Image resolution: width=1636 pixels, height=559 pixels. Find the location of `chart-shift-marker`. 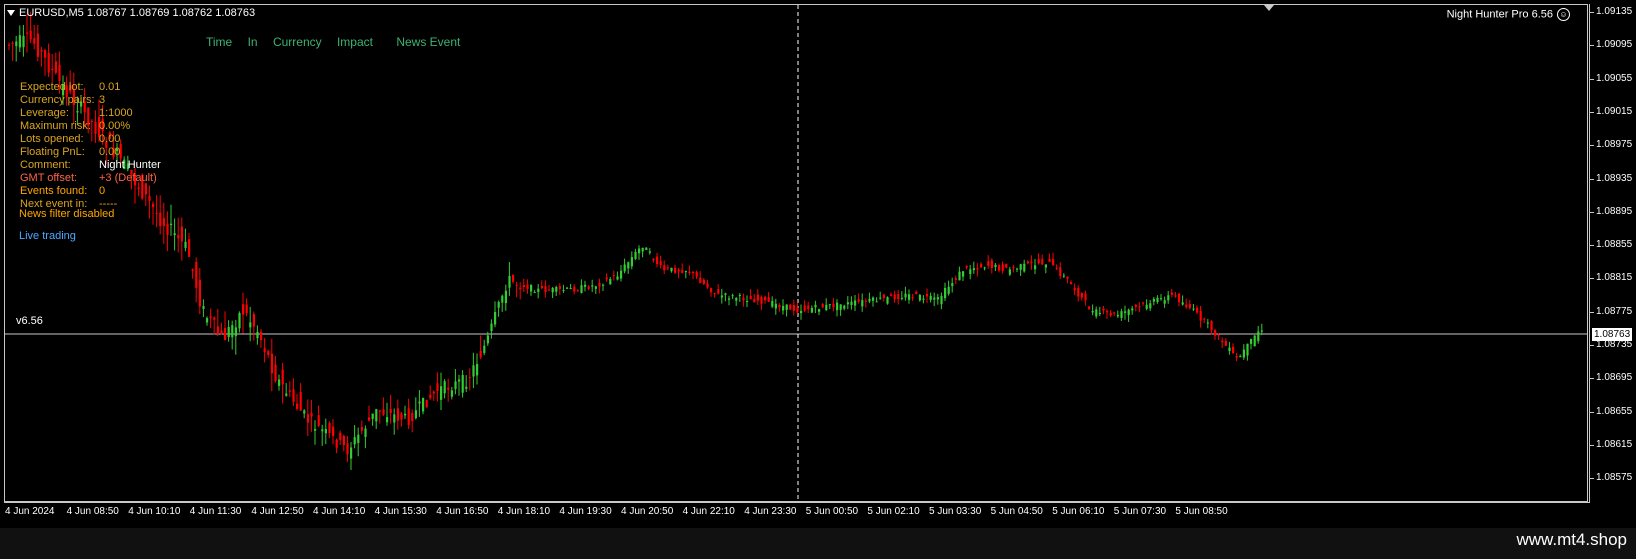

chart-shift-marker is located at coordinates (1269, 8).